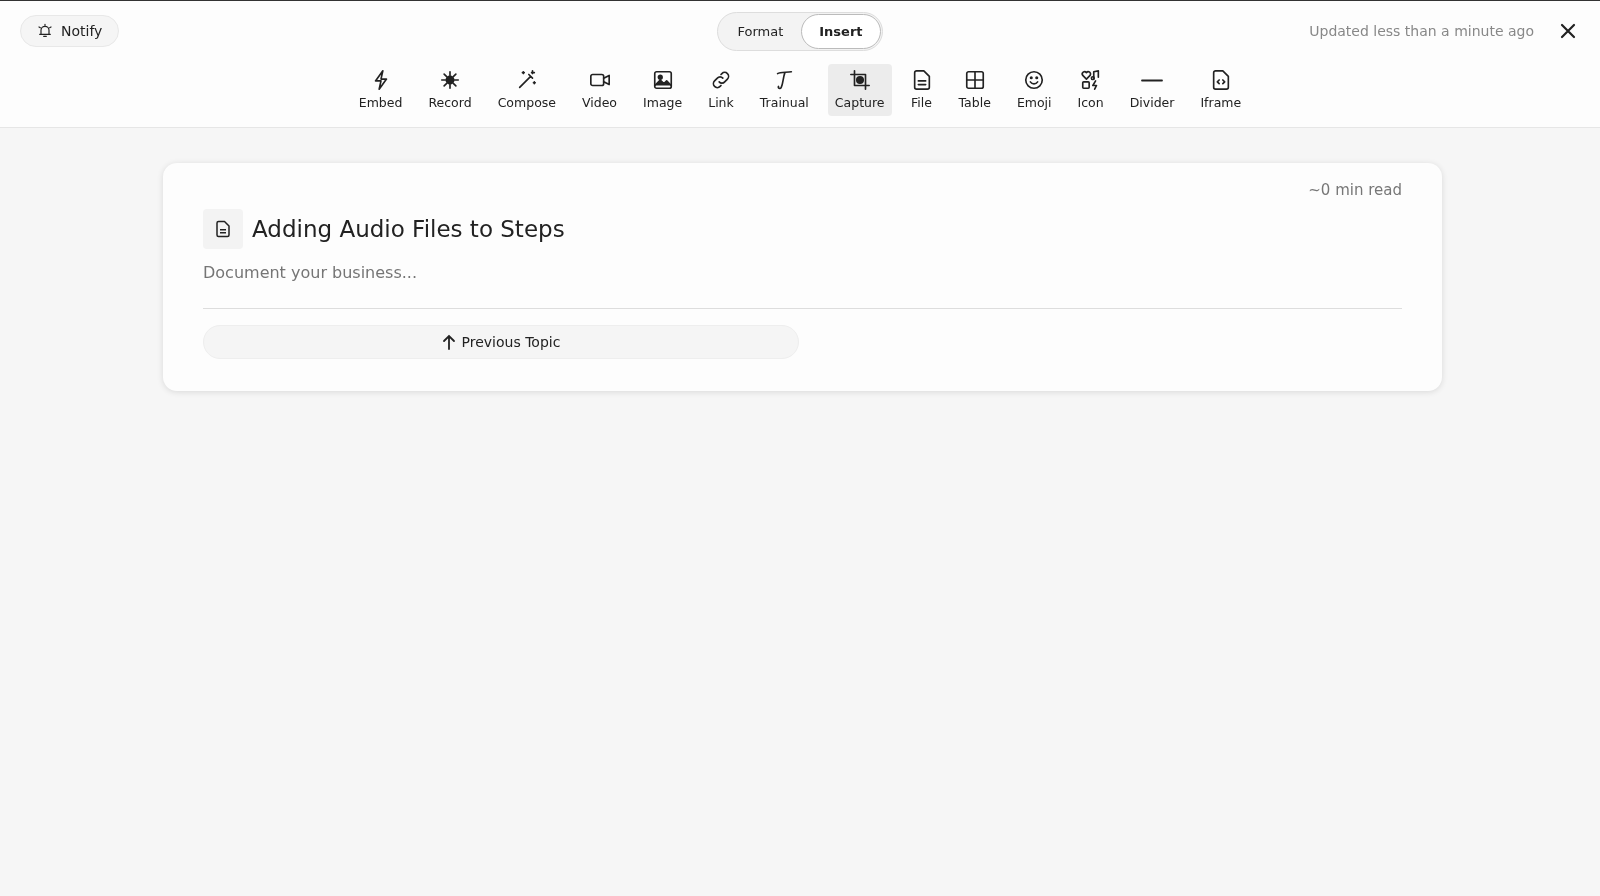 This screenshot has width=1600, height=896. Describe the element at coordinates (1152, 80) in the screenshot. I see `horizontal-line-icon` at that location.